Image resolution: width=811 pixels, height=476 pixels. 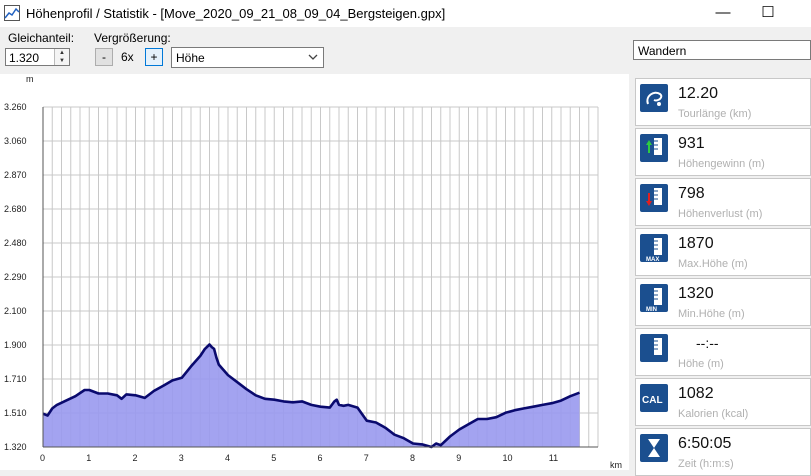 What do you see at coordinates (12, 13) in the screenshot?
I see `app-icon` at bounding box center [12, 13].